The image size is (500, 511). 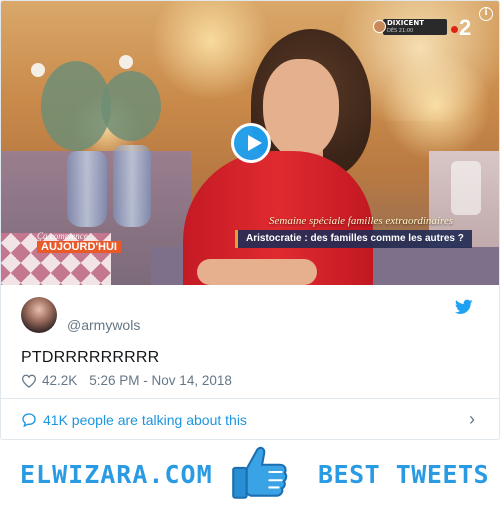 I want to click on tweet-meta: 42.2K 5:26 PM - Nov 14, 2018, so click(x=126, y=380).